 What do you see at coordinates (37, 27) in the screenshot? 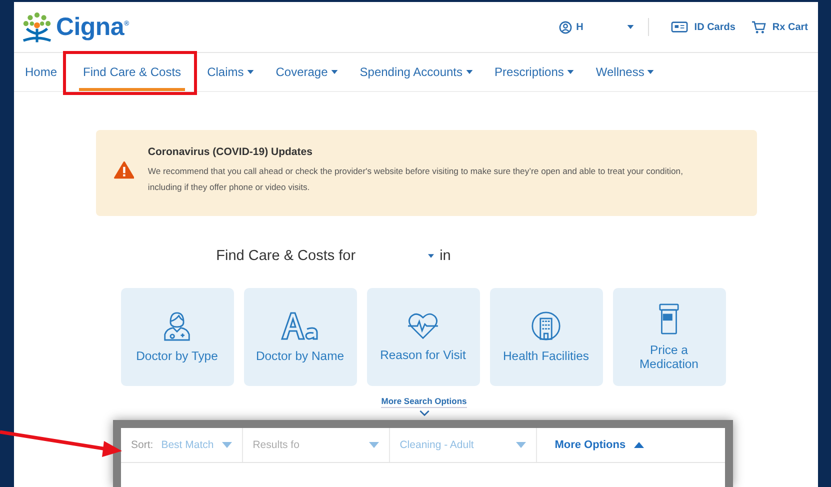
I see `tree-logo-icon` at bounding box center [37, 27].